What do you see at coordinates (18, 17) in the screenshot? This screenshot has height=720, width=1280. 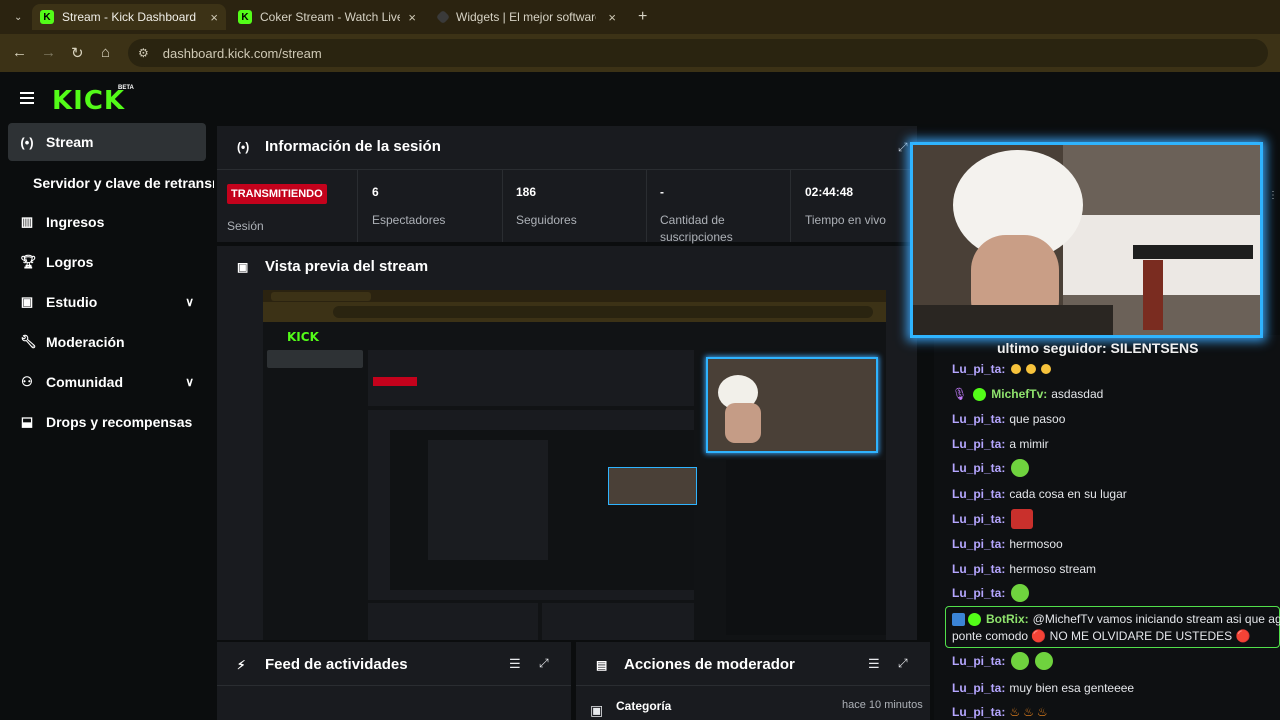 I see `tab-search-button: ⌄` at bounding box center [18, 17].